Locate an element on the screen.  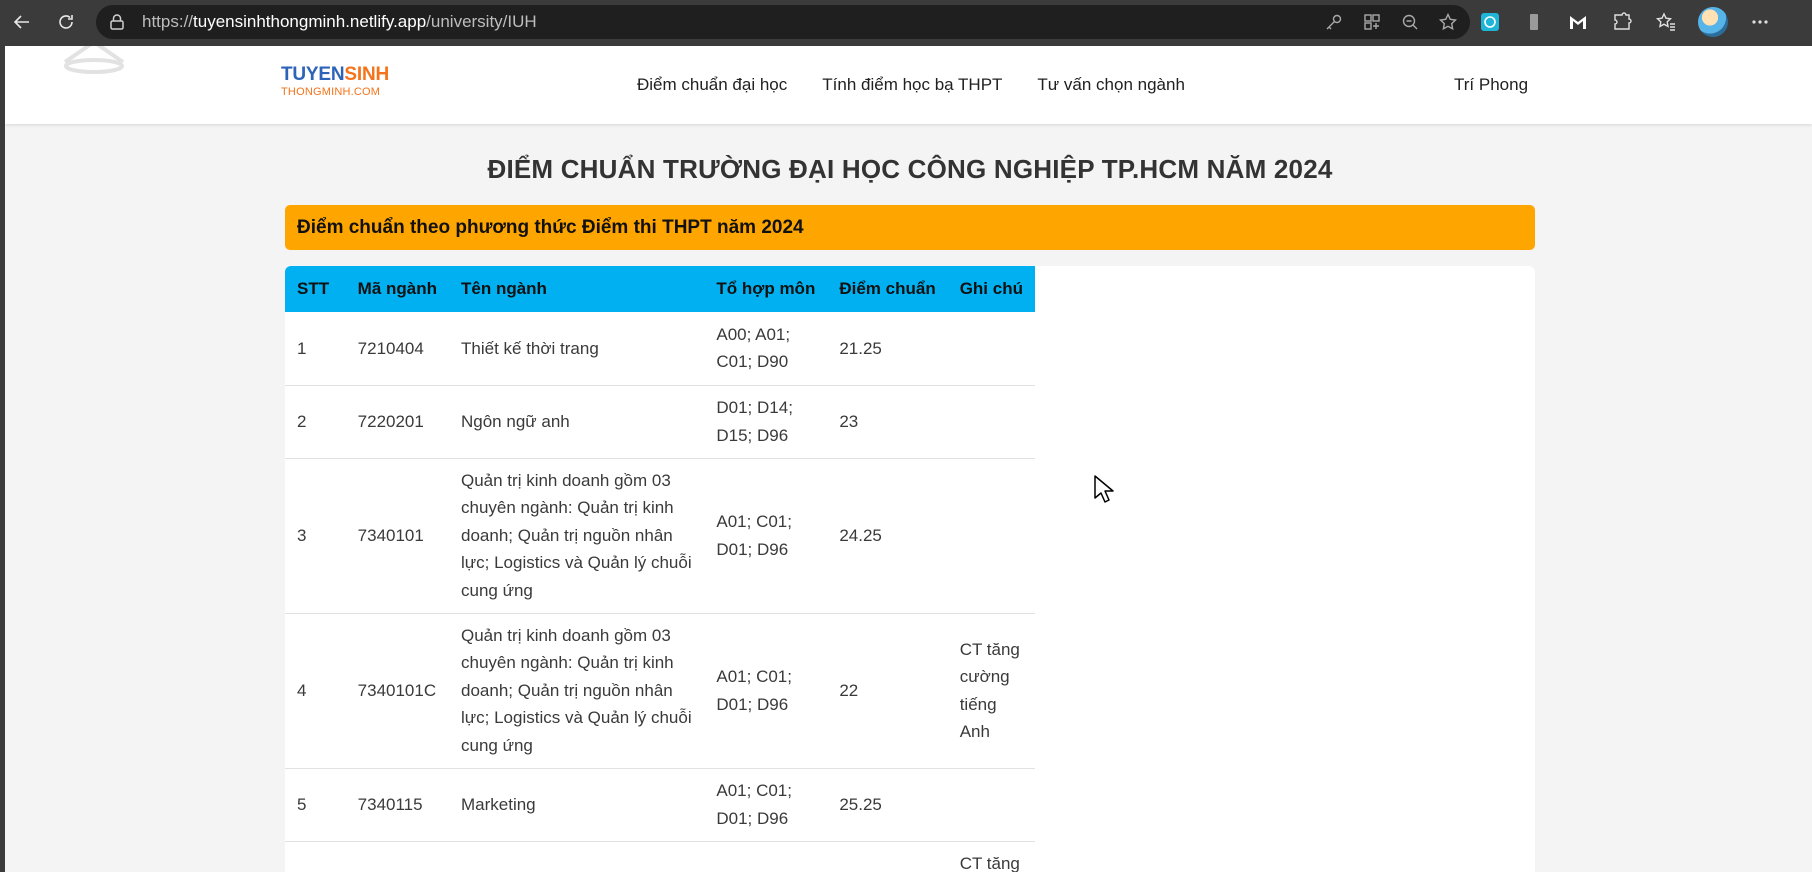
cell-stt: 3 is located at coordinates (315, 536).